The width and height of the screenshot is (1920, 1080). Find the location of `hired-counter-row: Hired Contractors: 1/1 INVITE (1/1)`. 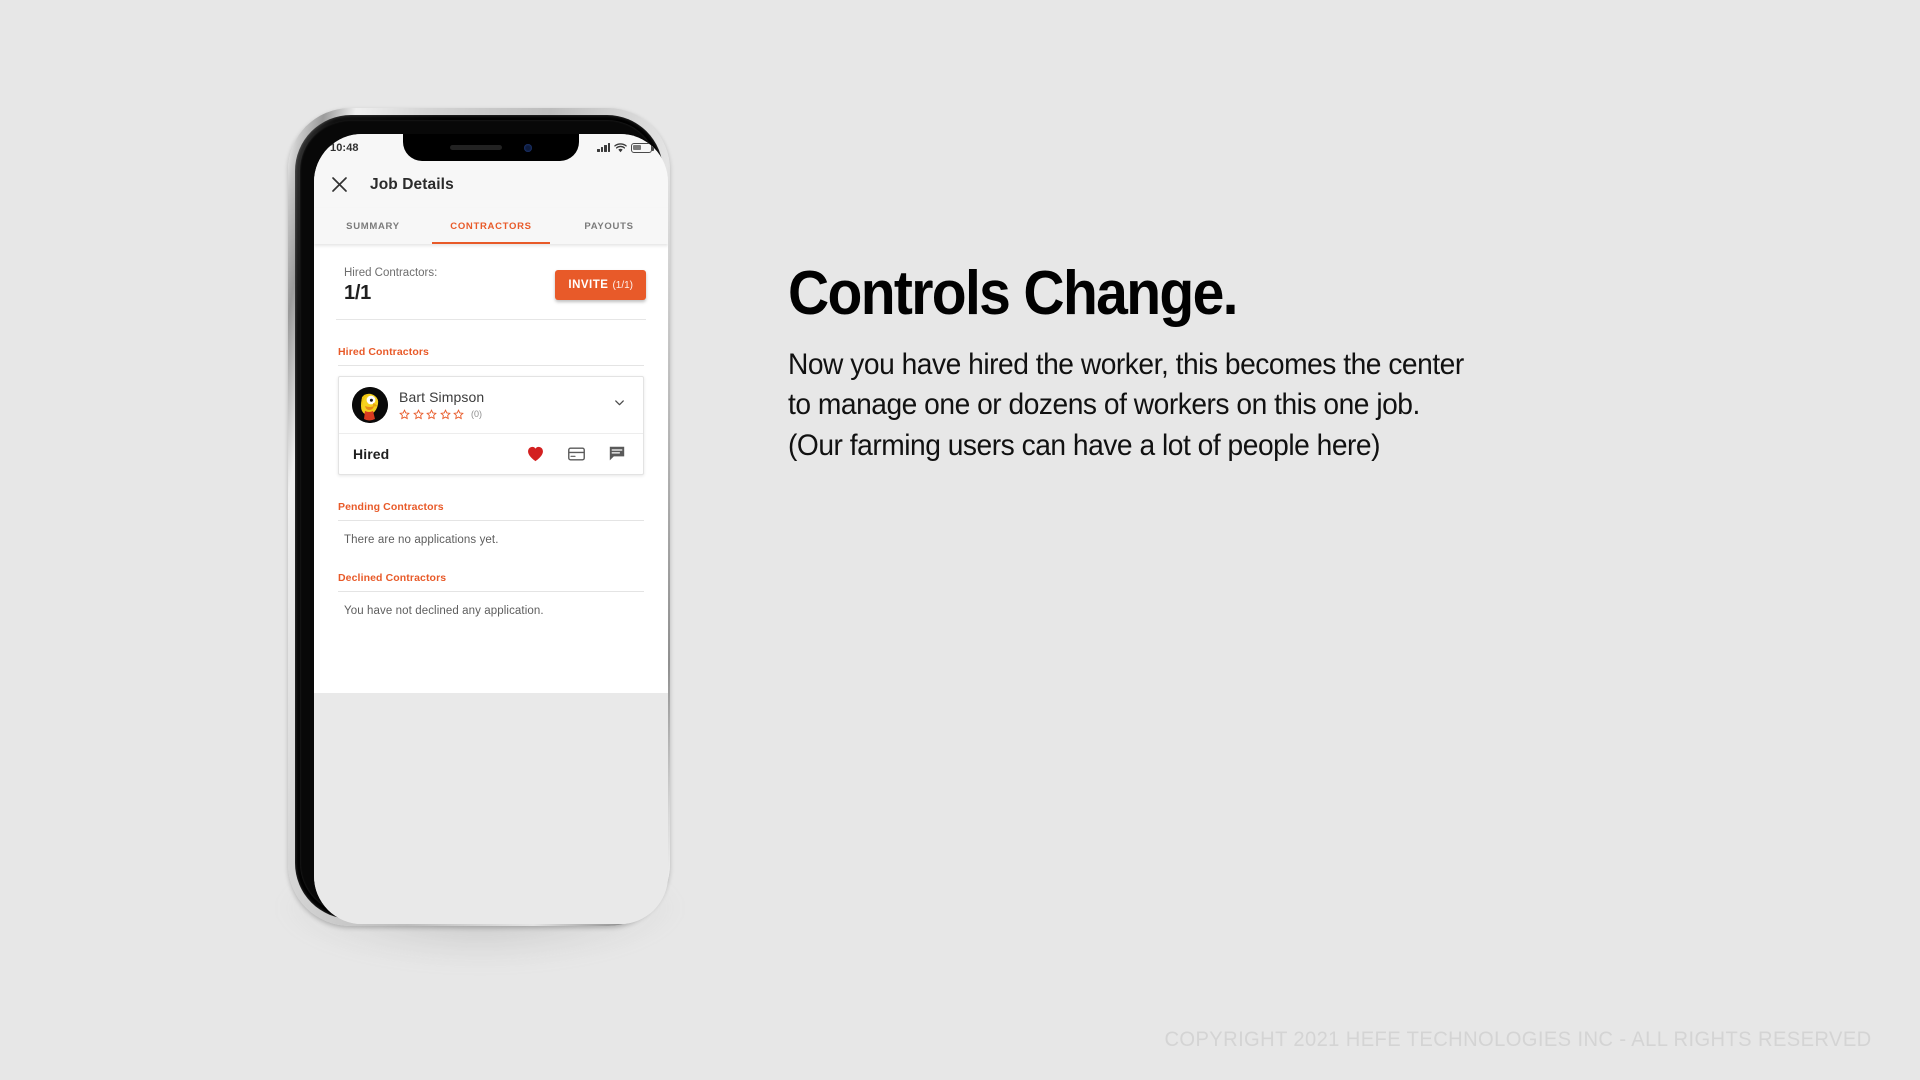

hired-counter-row: Hired Contractors: 1/1 INVITE (1/1) is located at coordinates (491, 281).